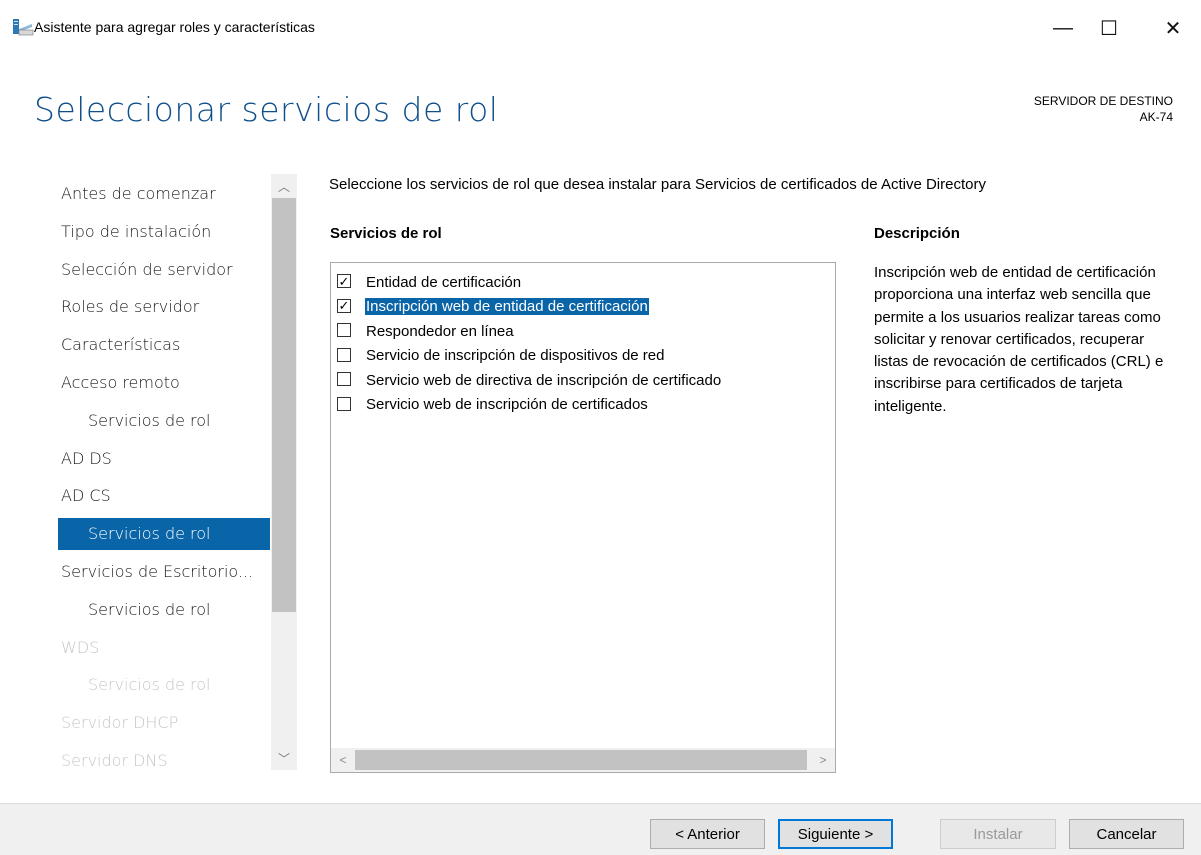 This screenshot has width=1201, height=855. Describe the element at coordinates (164, 459) in the screenshot. I see `nav-item: AD DS` at that location.